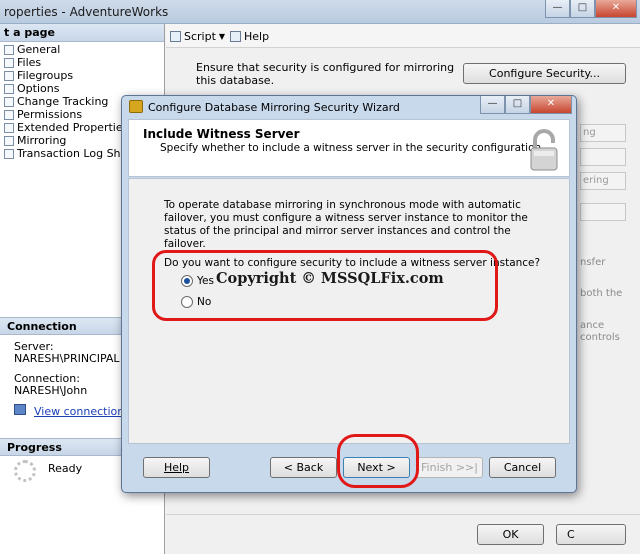 The height and width of the screenshot is (554, 640). What do you see at coordinates (84, 75) in the screenshot?
I see `page-item-filegroups: Filegroups` at bounding box center [84, 75].